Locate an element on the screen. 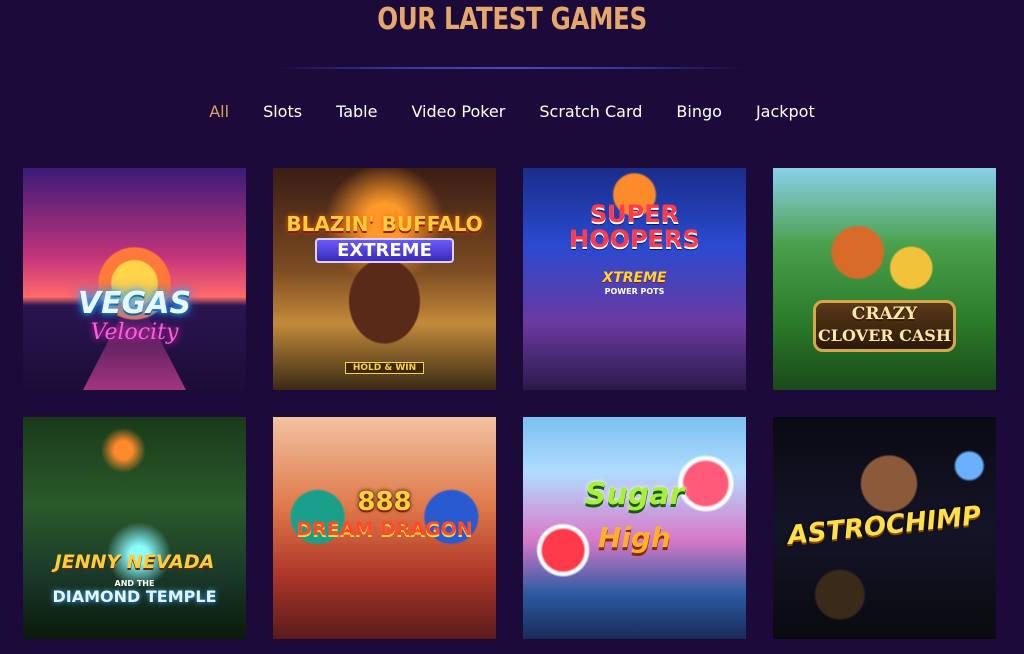 The image size is (1024, 654). game-tile-super-hoopers: SUPER HOOPERS XTREME POWER POTS is located at coordinates (634, 279).